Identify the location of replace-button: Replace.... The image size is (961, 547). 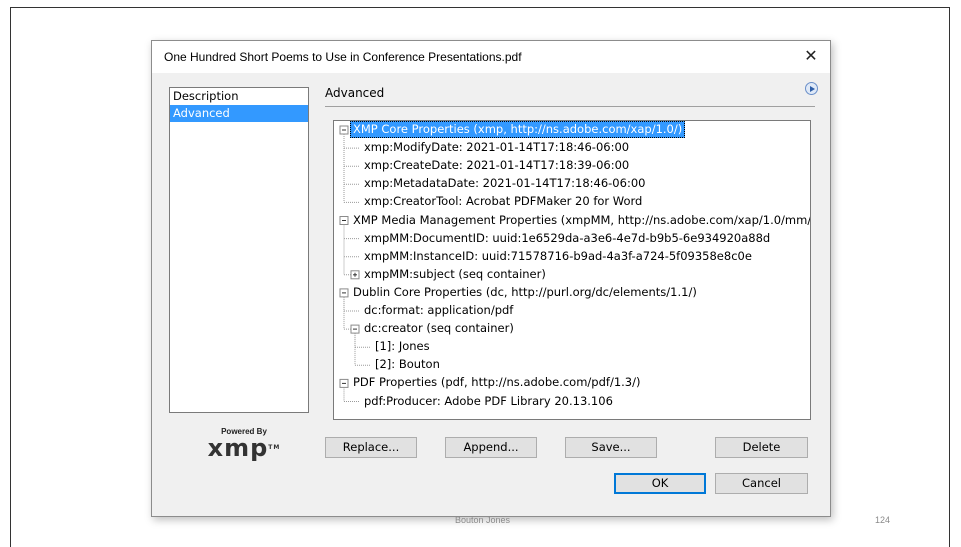
(371, 447).